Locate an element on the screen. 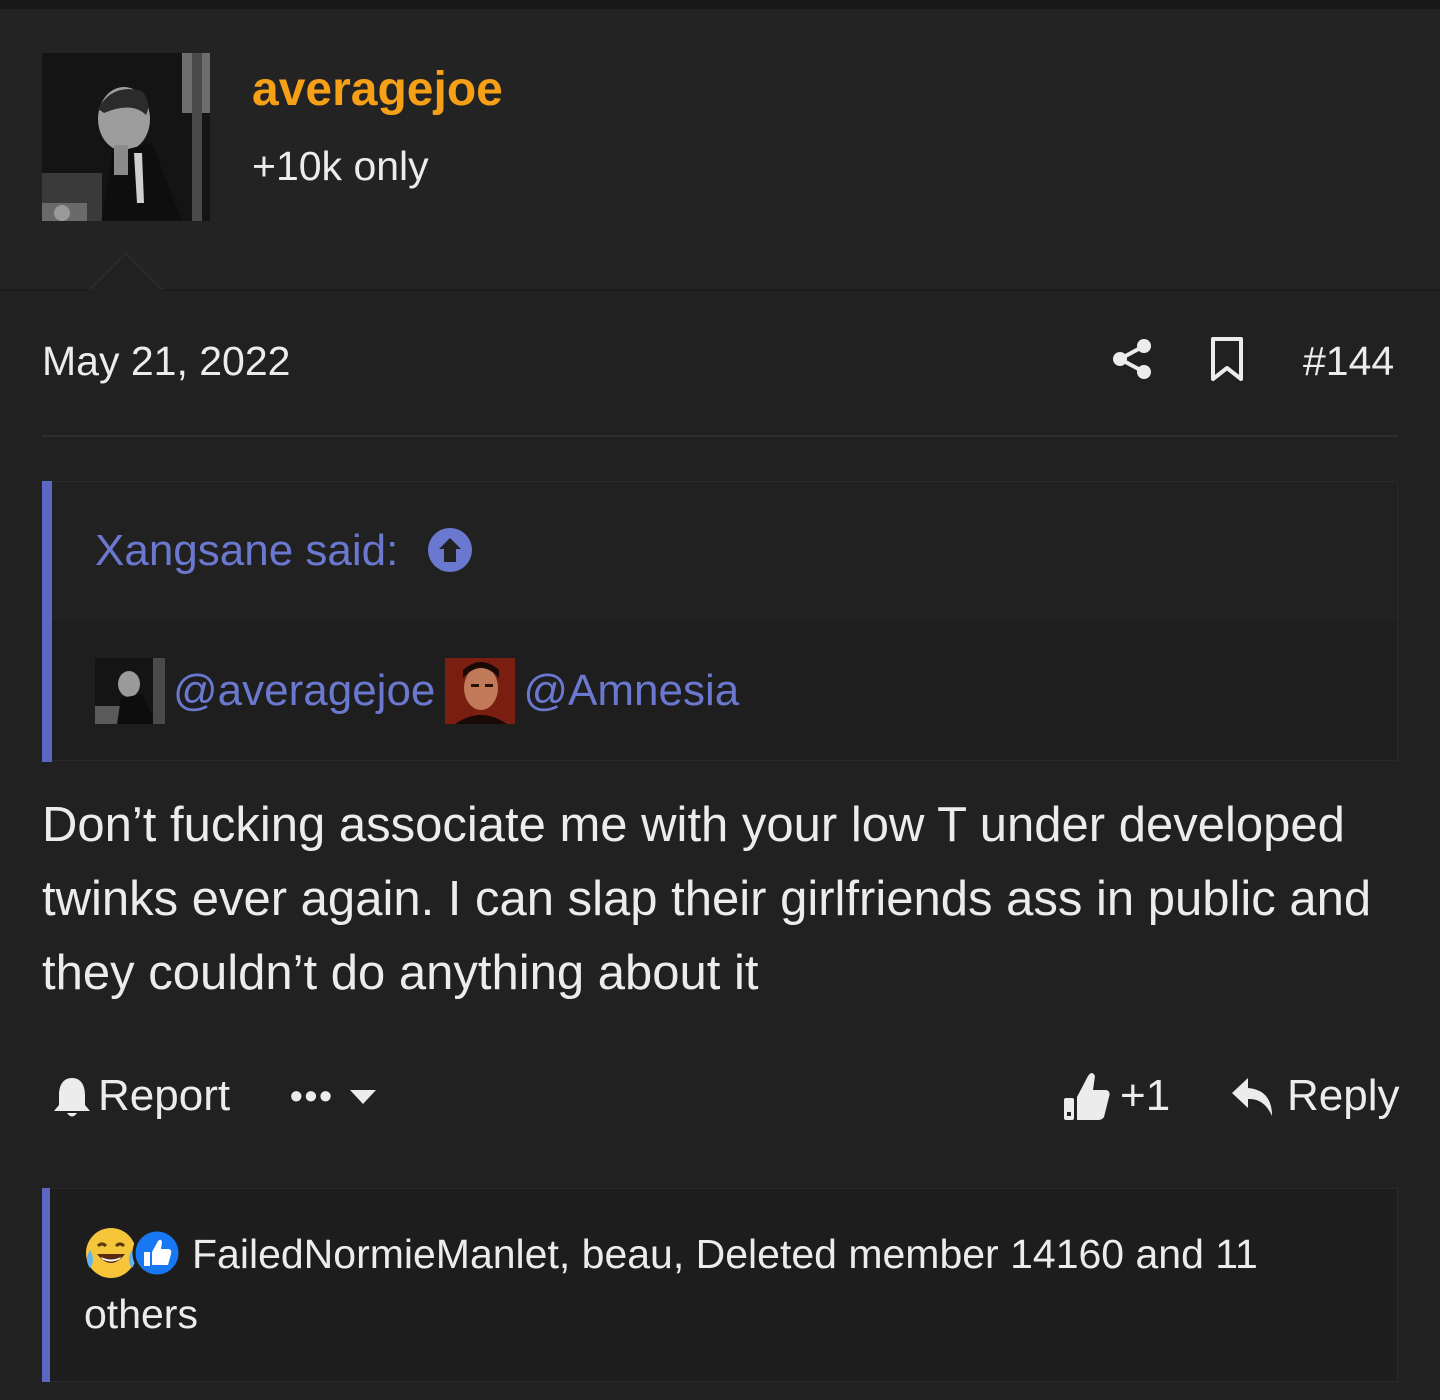  post-number: #144 is located at coordinates (1348, 361).